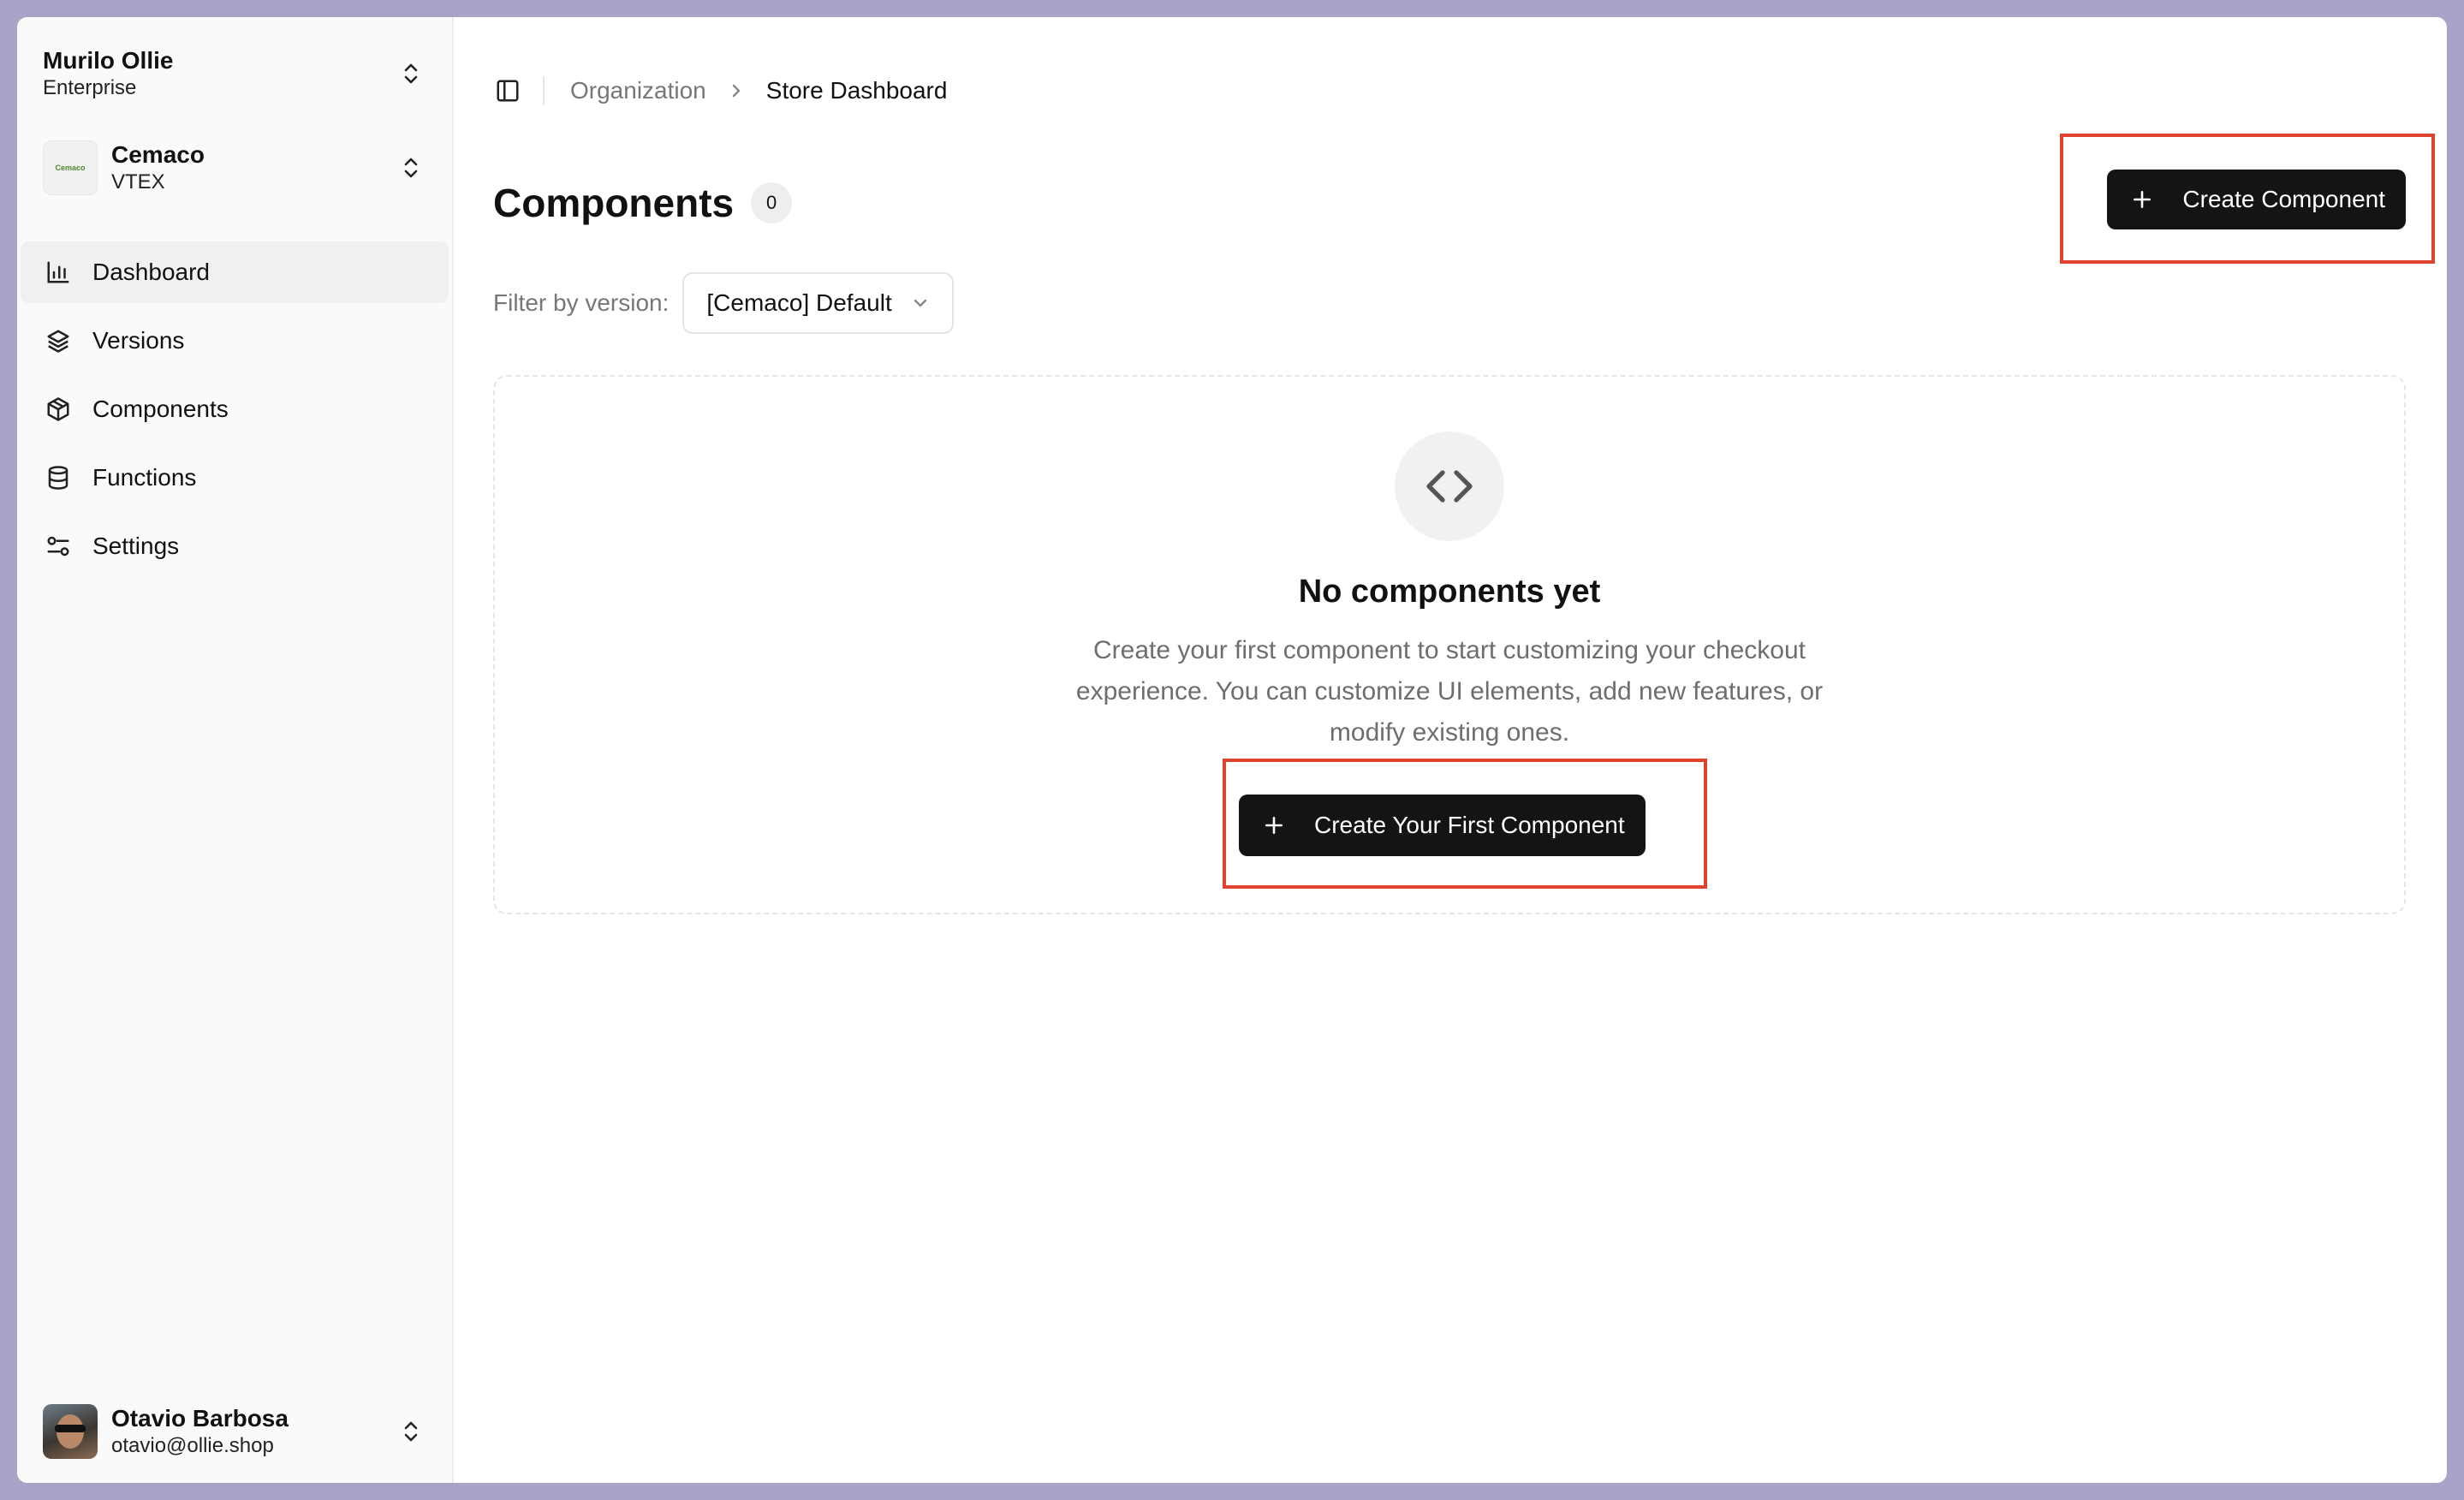  I want to click on organization-info: Murilo Ollie Enterprise, so click(220, 73).